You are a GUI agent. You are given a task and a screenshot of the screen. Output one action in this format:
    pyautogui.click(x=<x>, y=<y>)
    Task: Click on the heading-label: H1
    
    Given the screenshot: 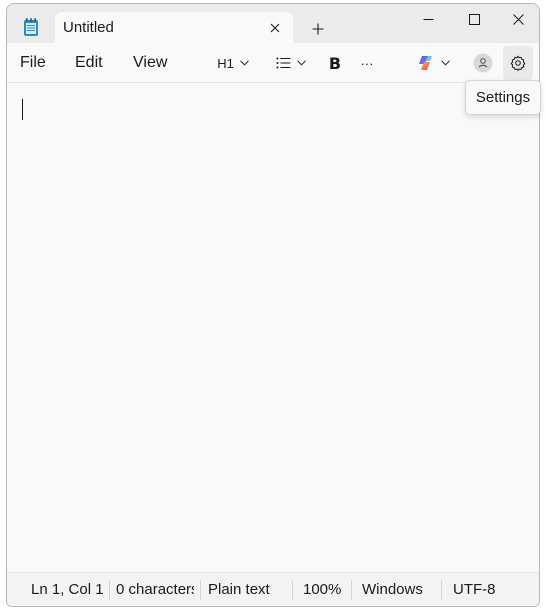 What is the action you would take?
    pyautogui.click(x=225, y=63)
    